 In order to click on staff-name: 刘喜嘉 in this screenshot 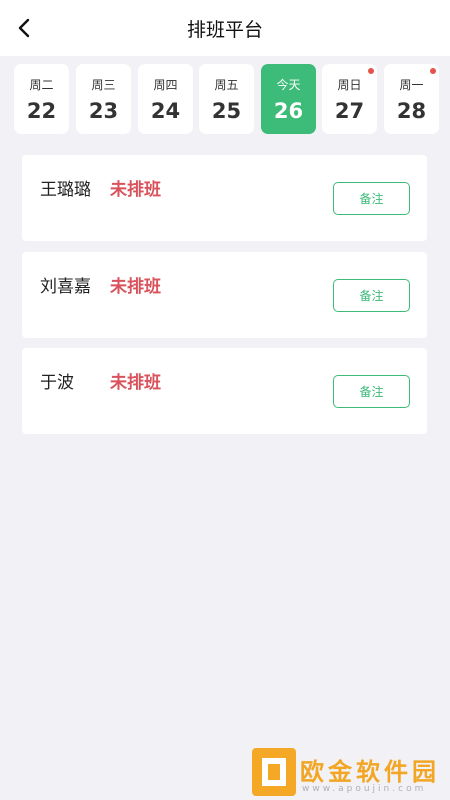, I will do `click(65, 287)`.